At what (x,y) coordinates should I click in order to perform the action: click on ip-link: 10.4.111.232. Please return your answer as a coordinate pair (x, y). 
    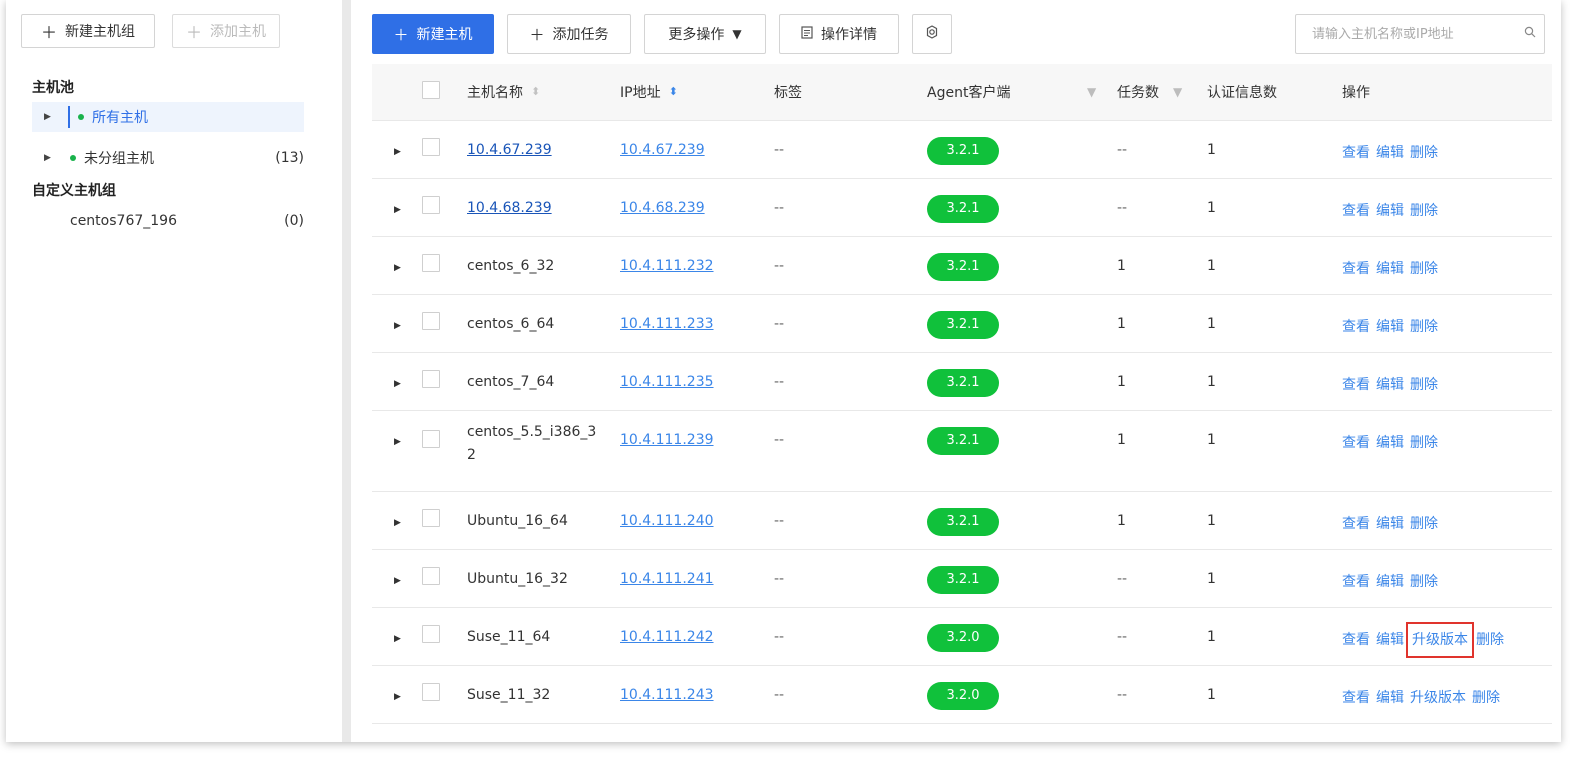
    Looking at the image, I should click on (667, 266).